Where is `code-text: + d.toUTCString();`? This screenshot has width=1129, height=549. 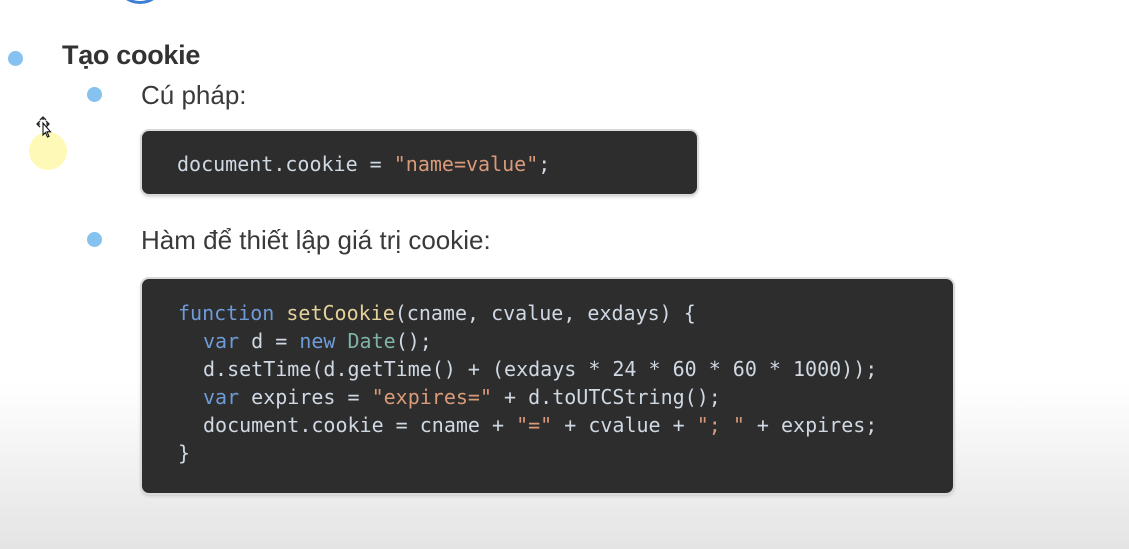
code-text: + d.toUTCString(); is located at coordinates (606, 397).